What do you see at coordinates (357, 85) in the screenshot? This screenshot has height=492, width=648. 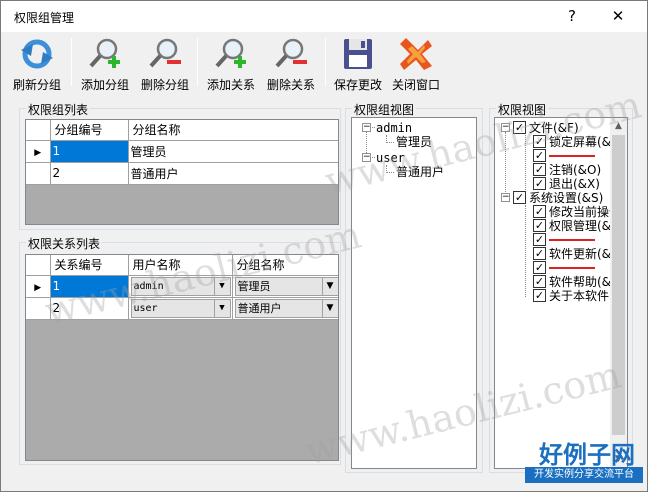 I see `save-changes-label: 保存更改` at bounding box center [357, 85].